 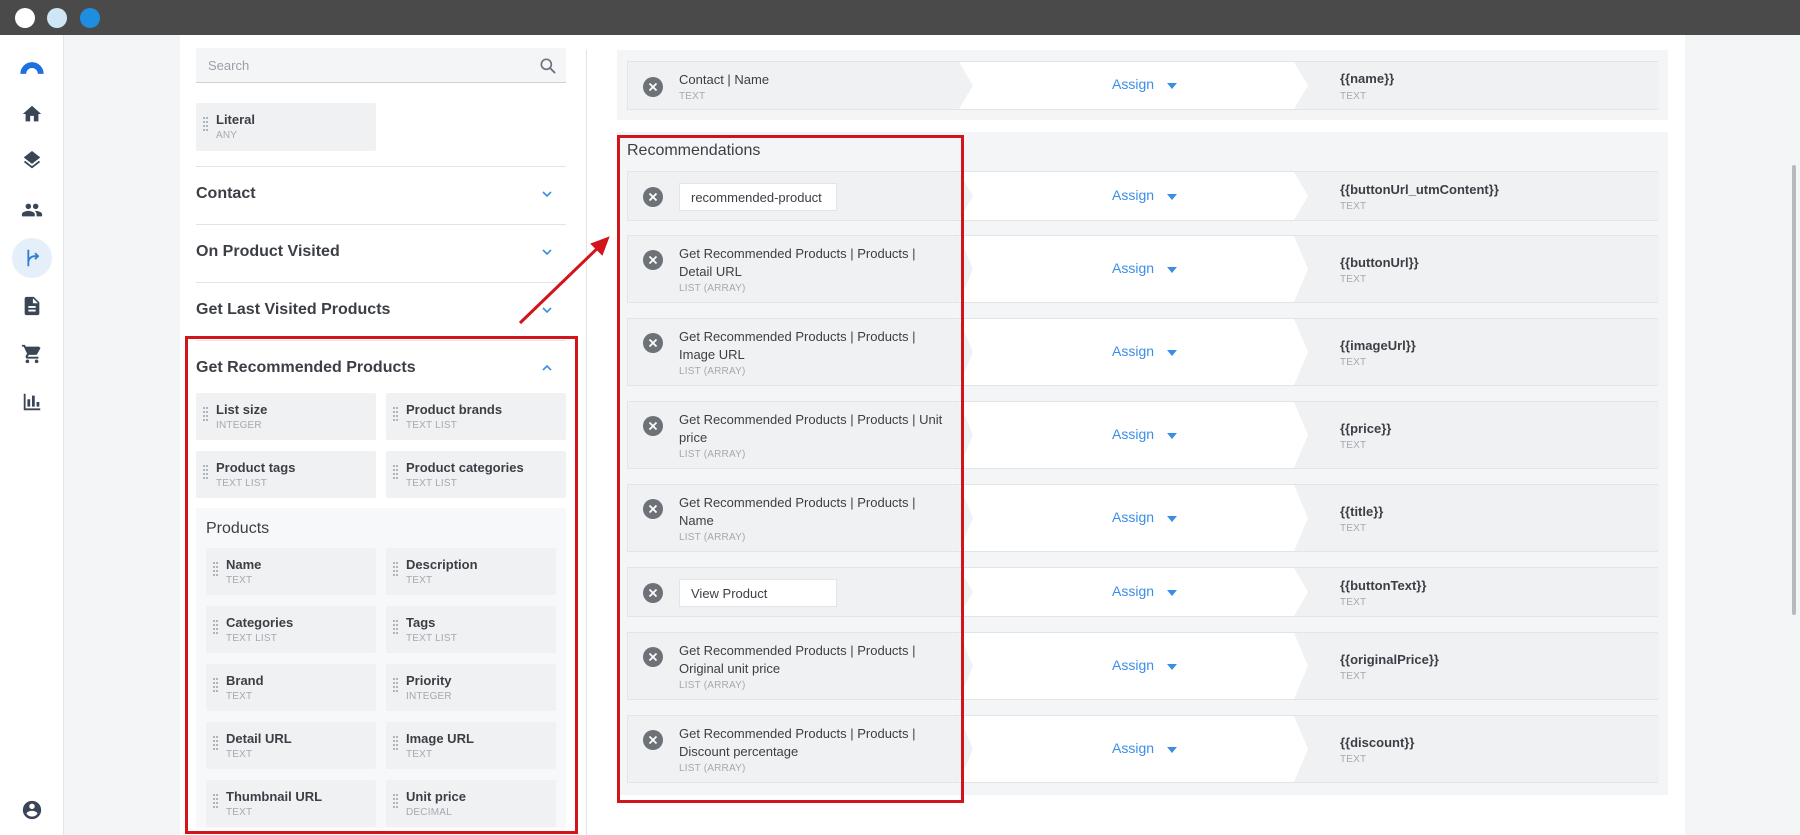 What do you see at coordinates (1383, 585) in the screenshot?
I see `target-label: {{buttonText}}` at bounding box center [1383, 585].